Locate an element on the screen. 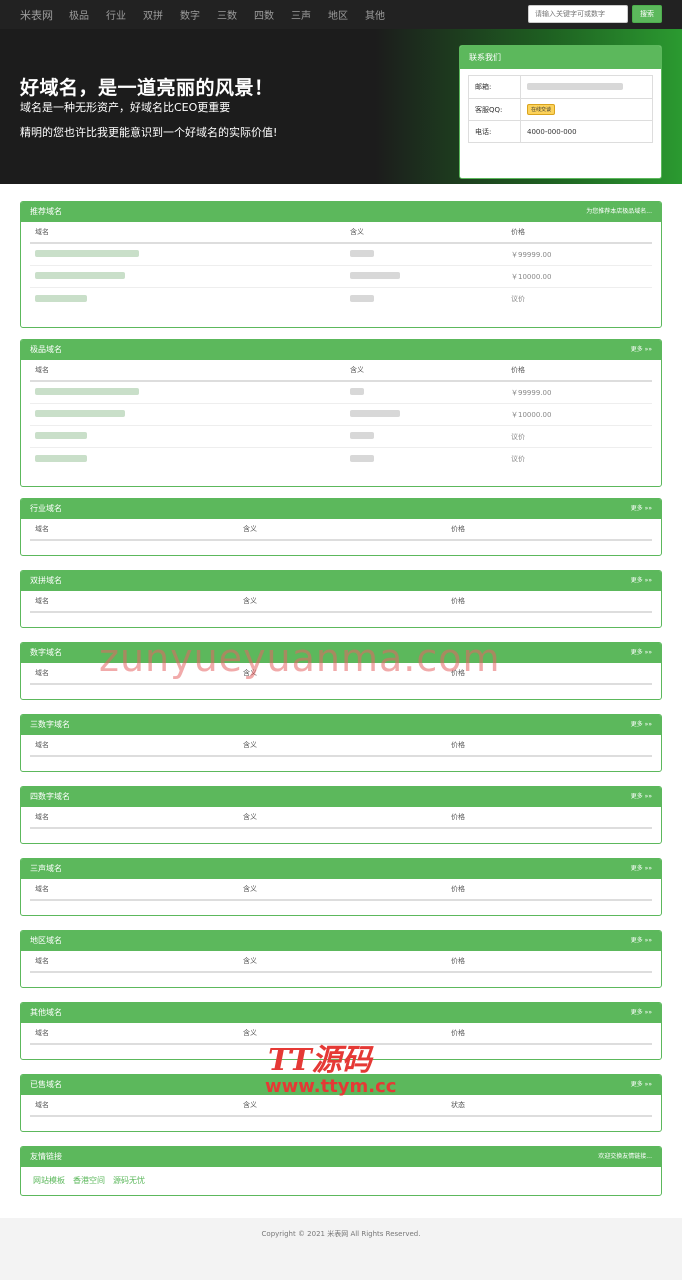 The width and height of the screenshot is (682, 1280). phone-label: 电话: is located at coordinates (495, 131).